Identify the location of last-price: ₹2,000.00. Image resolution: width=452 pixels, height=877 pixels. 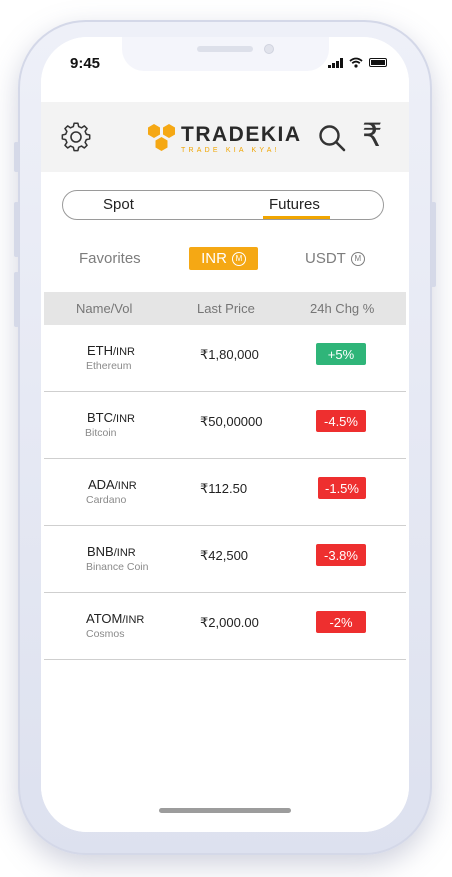
(229, 622).